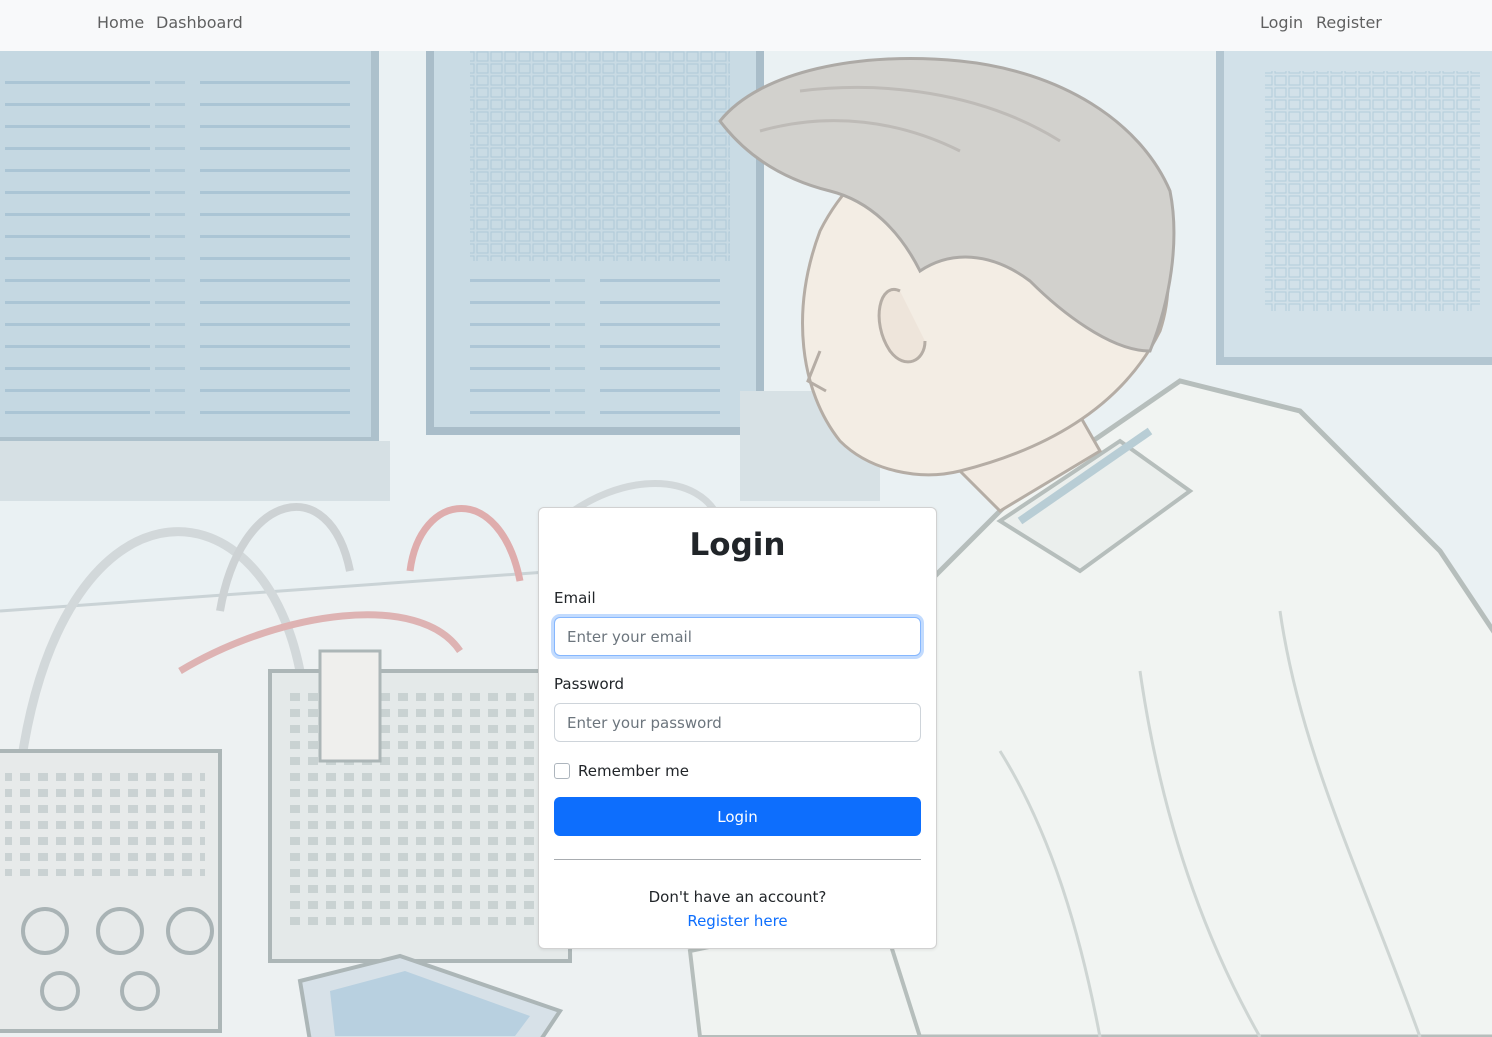  Describe the element at coordinates (120, 23) in the screenshot. I see `nav-link-home: Home` at that location.